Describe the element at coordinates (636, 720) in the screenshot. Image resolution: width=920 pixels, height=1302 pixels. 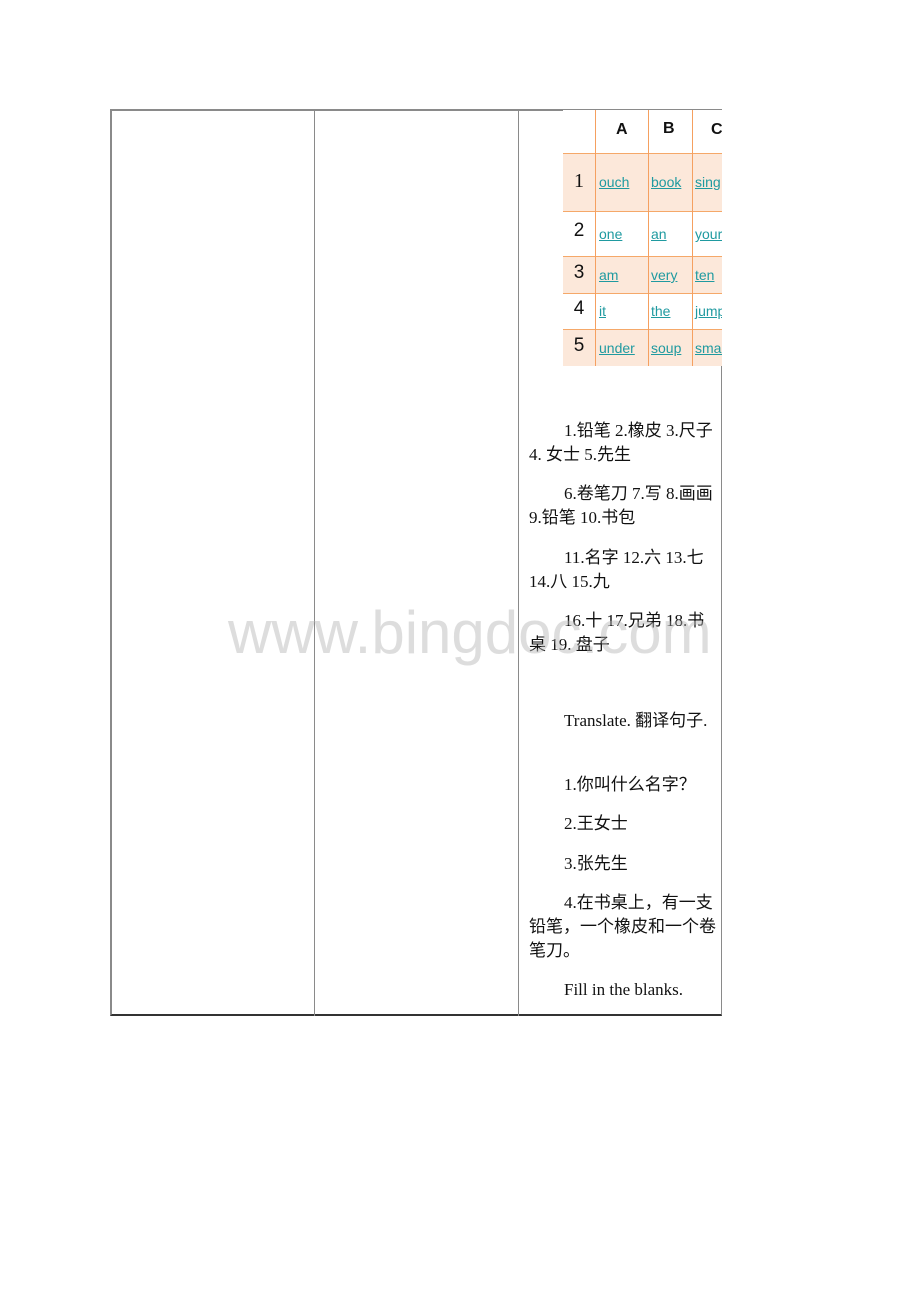
I see `translate-heading: Translate. 翻译句子.` at that location.